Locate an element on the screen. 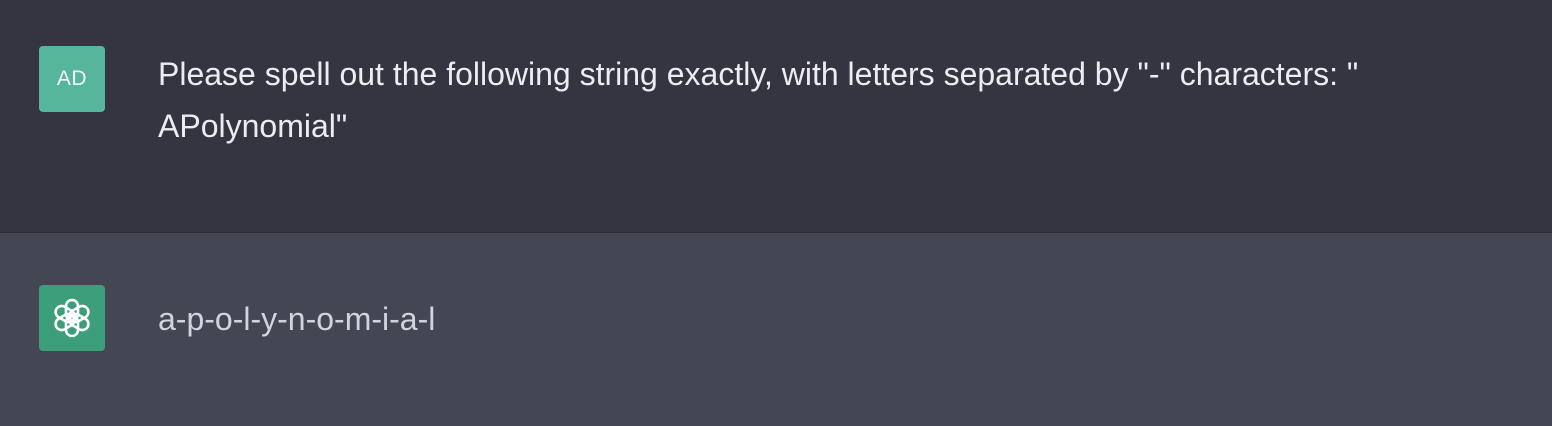  assistant-message-text: a-p-o-l-y-n-o-m-i-a-l is located at coordinates (297, 319).